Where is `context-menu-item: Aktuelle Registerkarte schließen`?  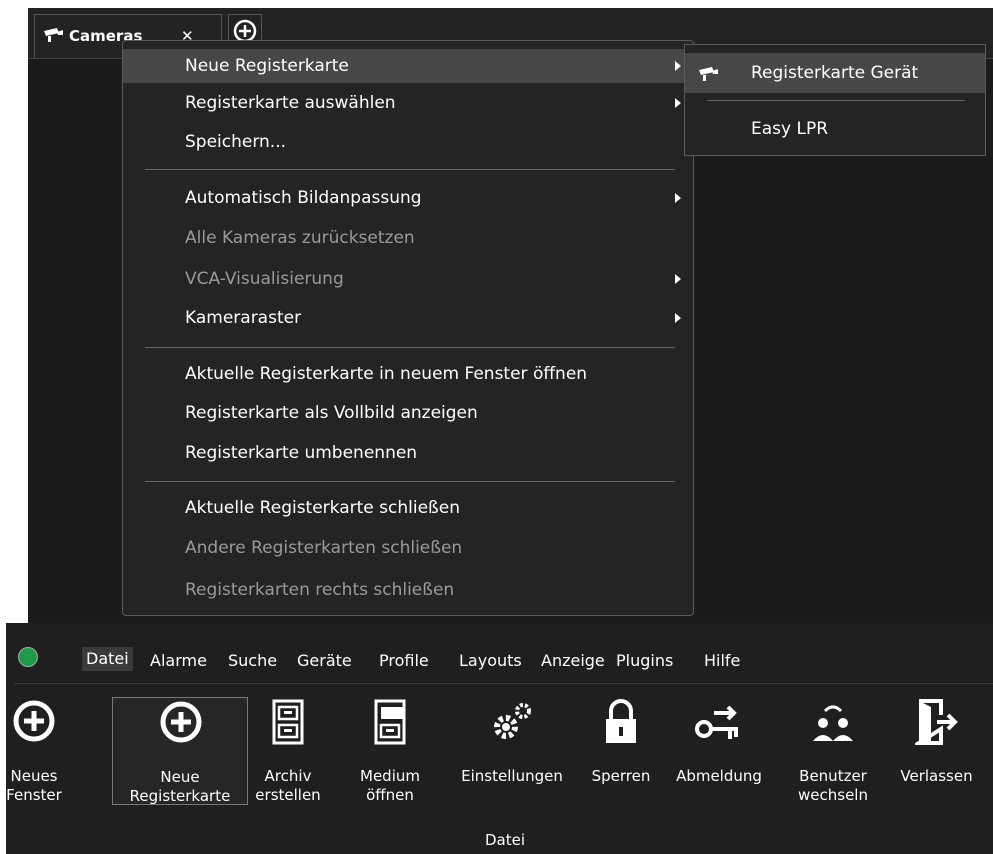 context-menu-item: Aktuelle Registerkarte schließen is located at coordinates (408, 508).